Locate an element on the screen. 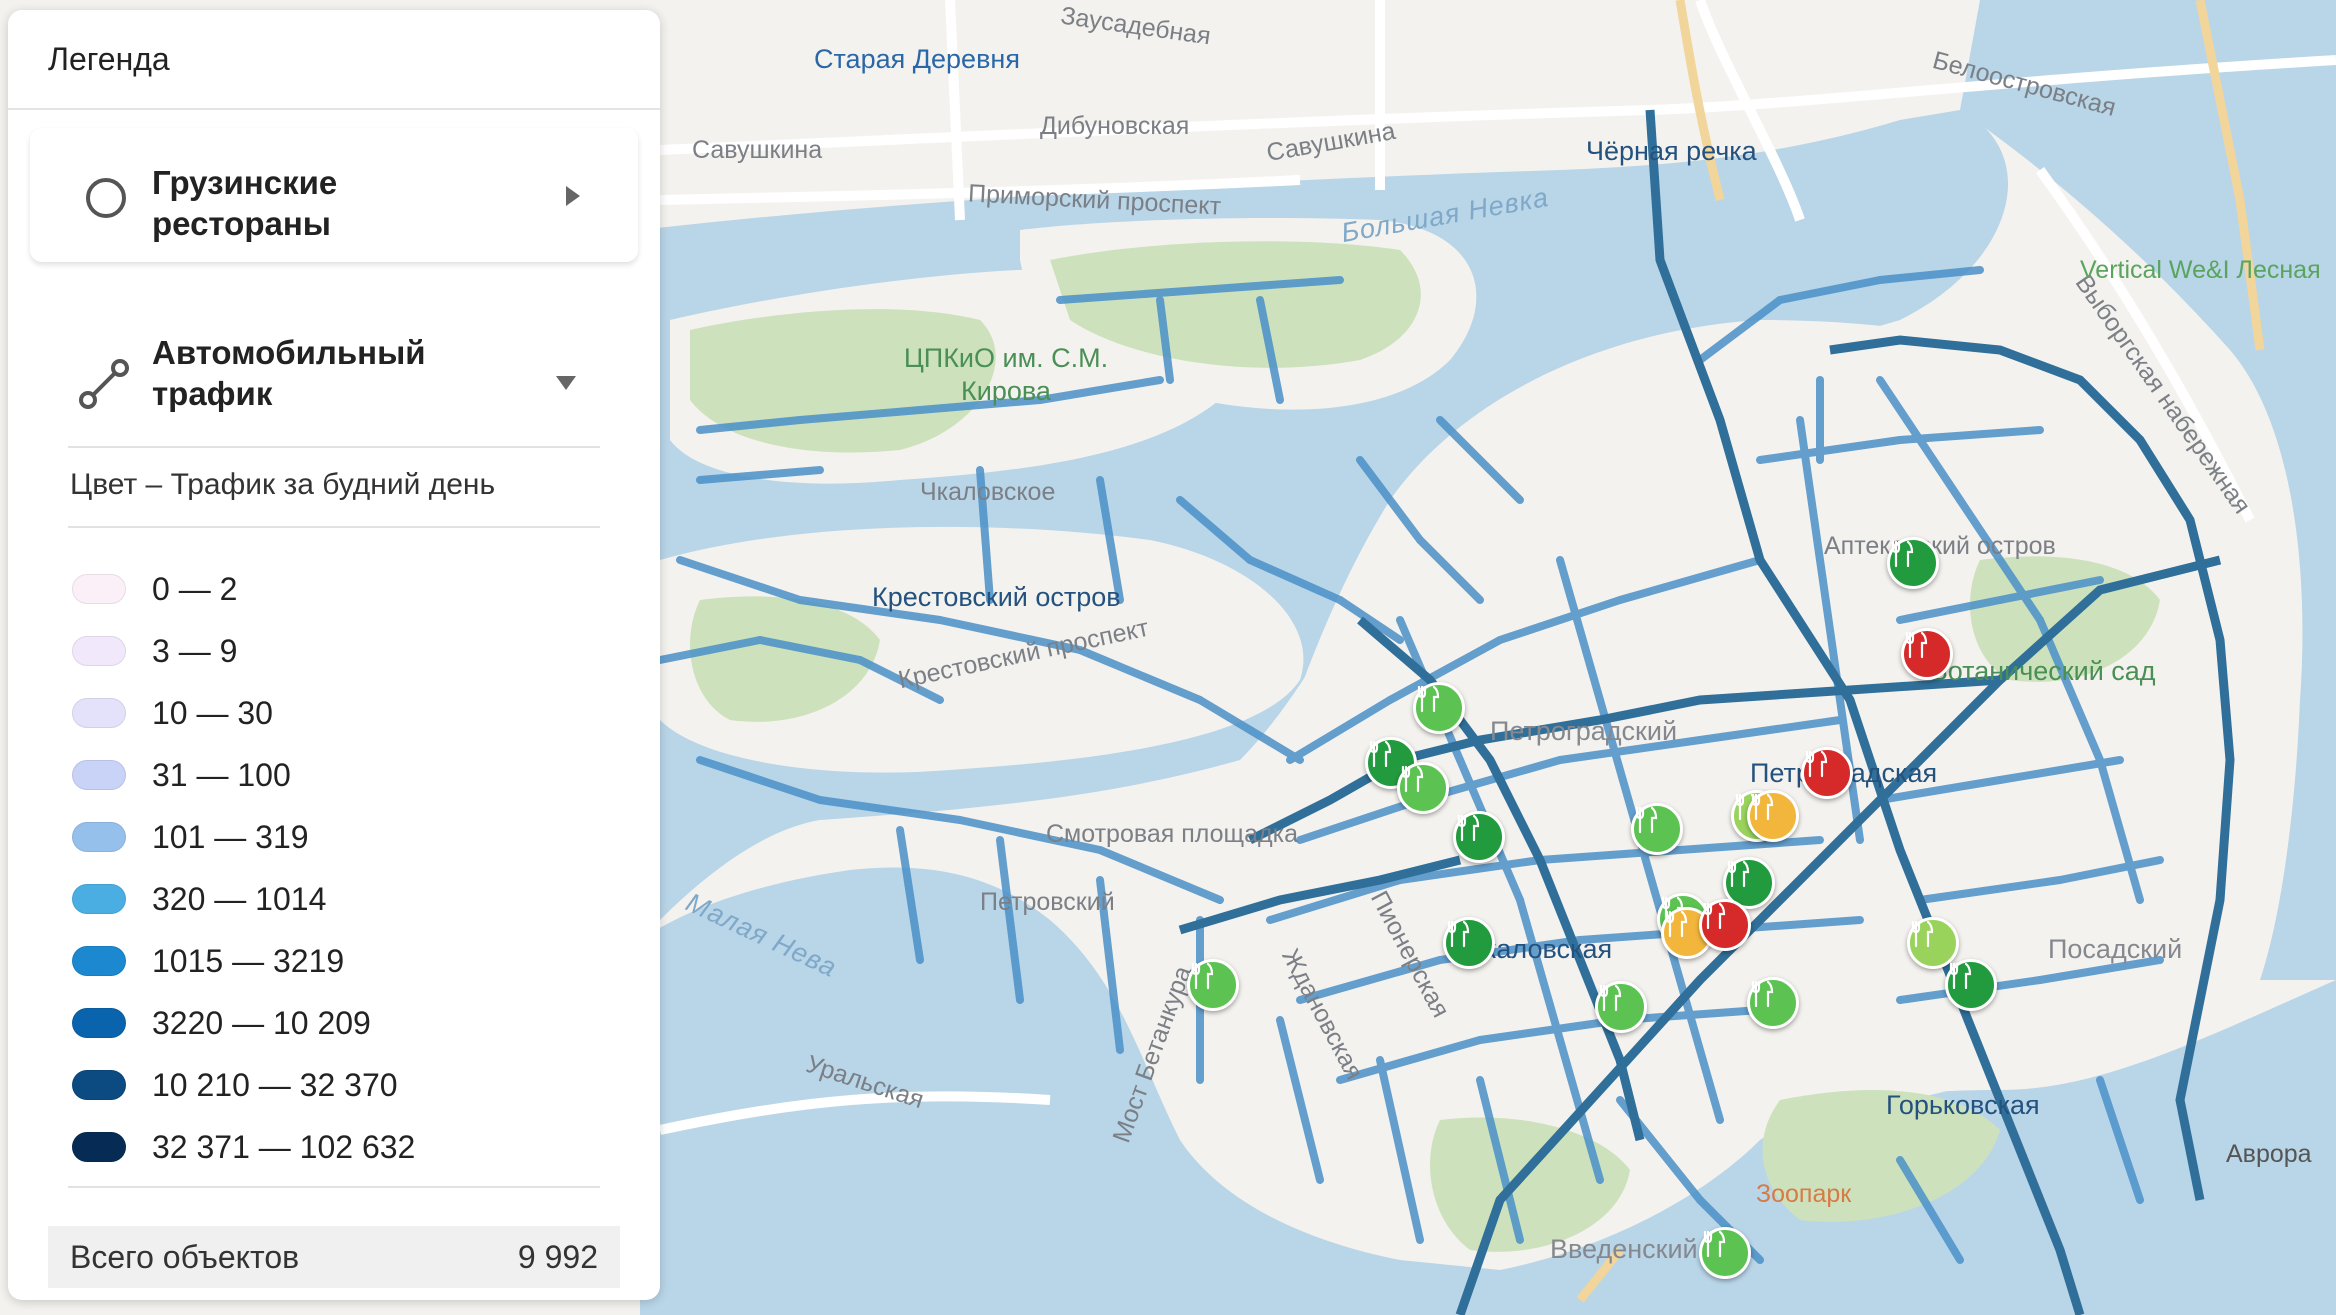  layer-georgian-restaurants: Грузинские рестораны is located at coordinates (334, 195).